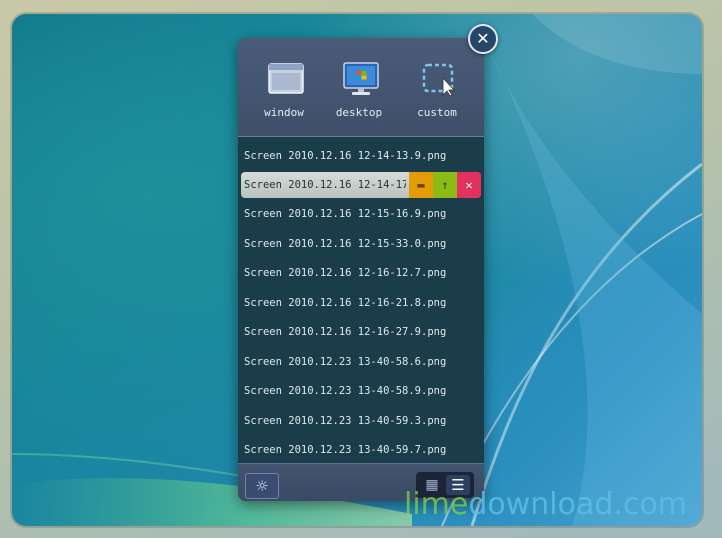 The height and width of the screenshot is (538, 722). What do you see at coordinates (345, 273) in the screenshot?
I see `file-name: Screen 2010.12.16 12-16-12.7.png` at bounding box center [345, 273].